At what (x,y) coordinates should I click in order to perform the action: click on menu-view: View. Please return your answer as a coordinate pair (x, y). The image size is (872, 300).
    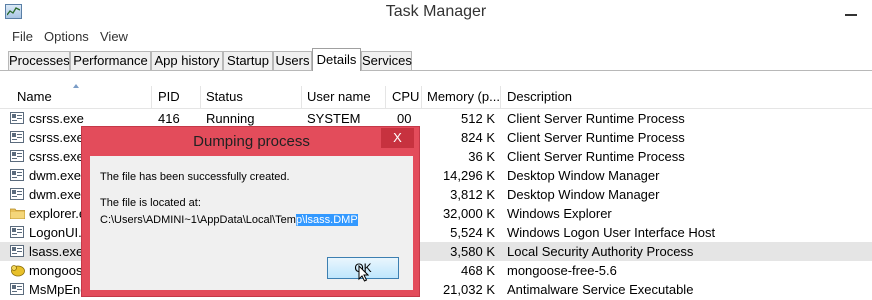
    Looking at the image, I should click on (114, 36).